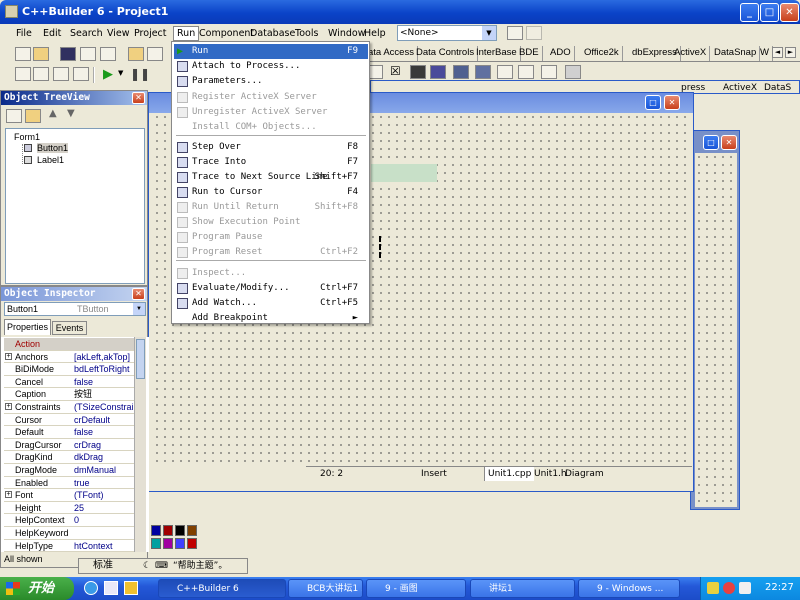 This screenshot has width=800, height=600. What do you see at coordinates (736, 53) in the screenshot?
I see `tab-datasnap: DataSnap` at bounding box center [736, 53].